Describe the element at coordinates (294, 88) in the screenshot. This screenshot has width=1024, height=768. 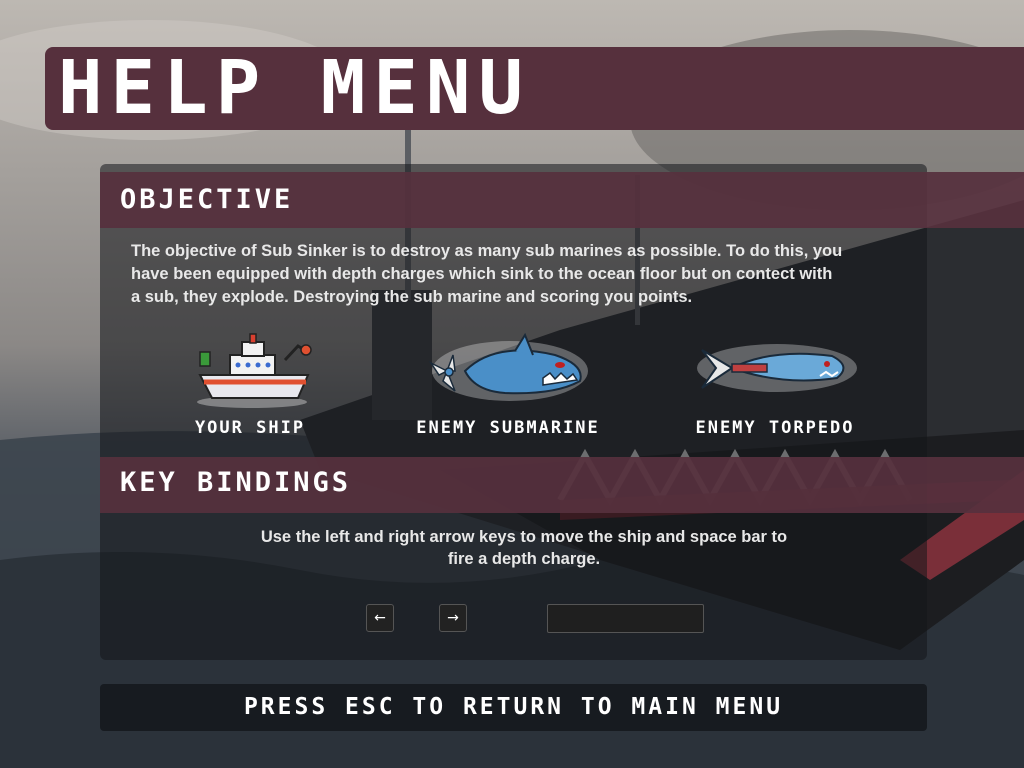
I see `page-title: HELP MENU` at that location.